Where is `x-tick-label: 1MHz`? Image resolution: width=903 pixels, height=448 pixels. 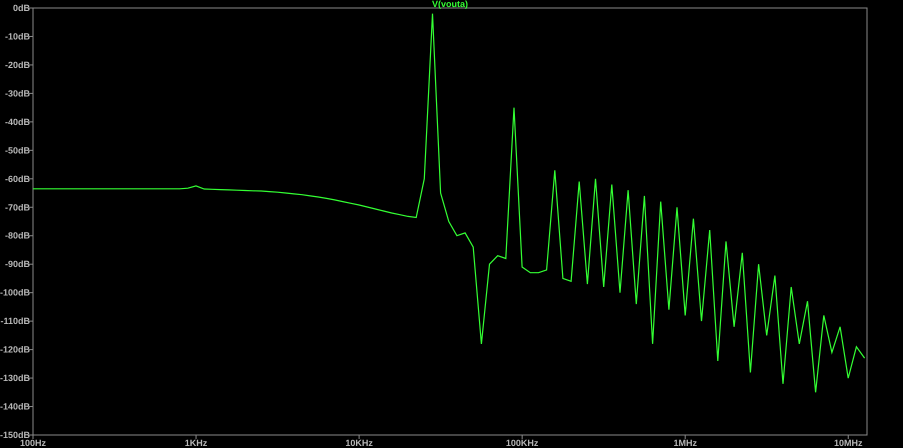 x-tick-label: 1MHz is located at coordinates (685, 443).